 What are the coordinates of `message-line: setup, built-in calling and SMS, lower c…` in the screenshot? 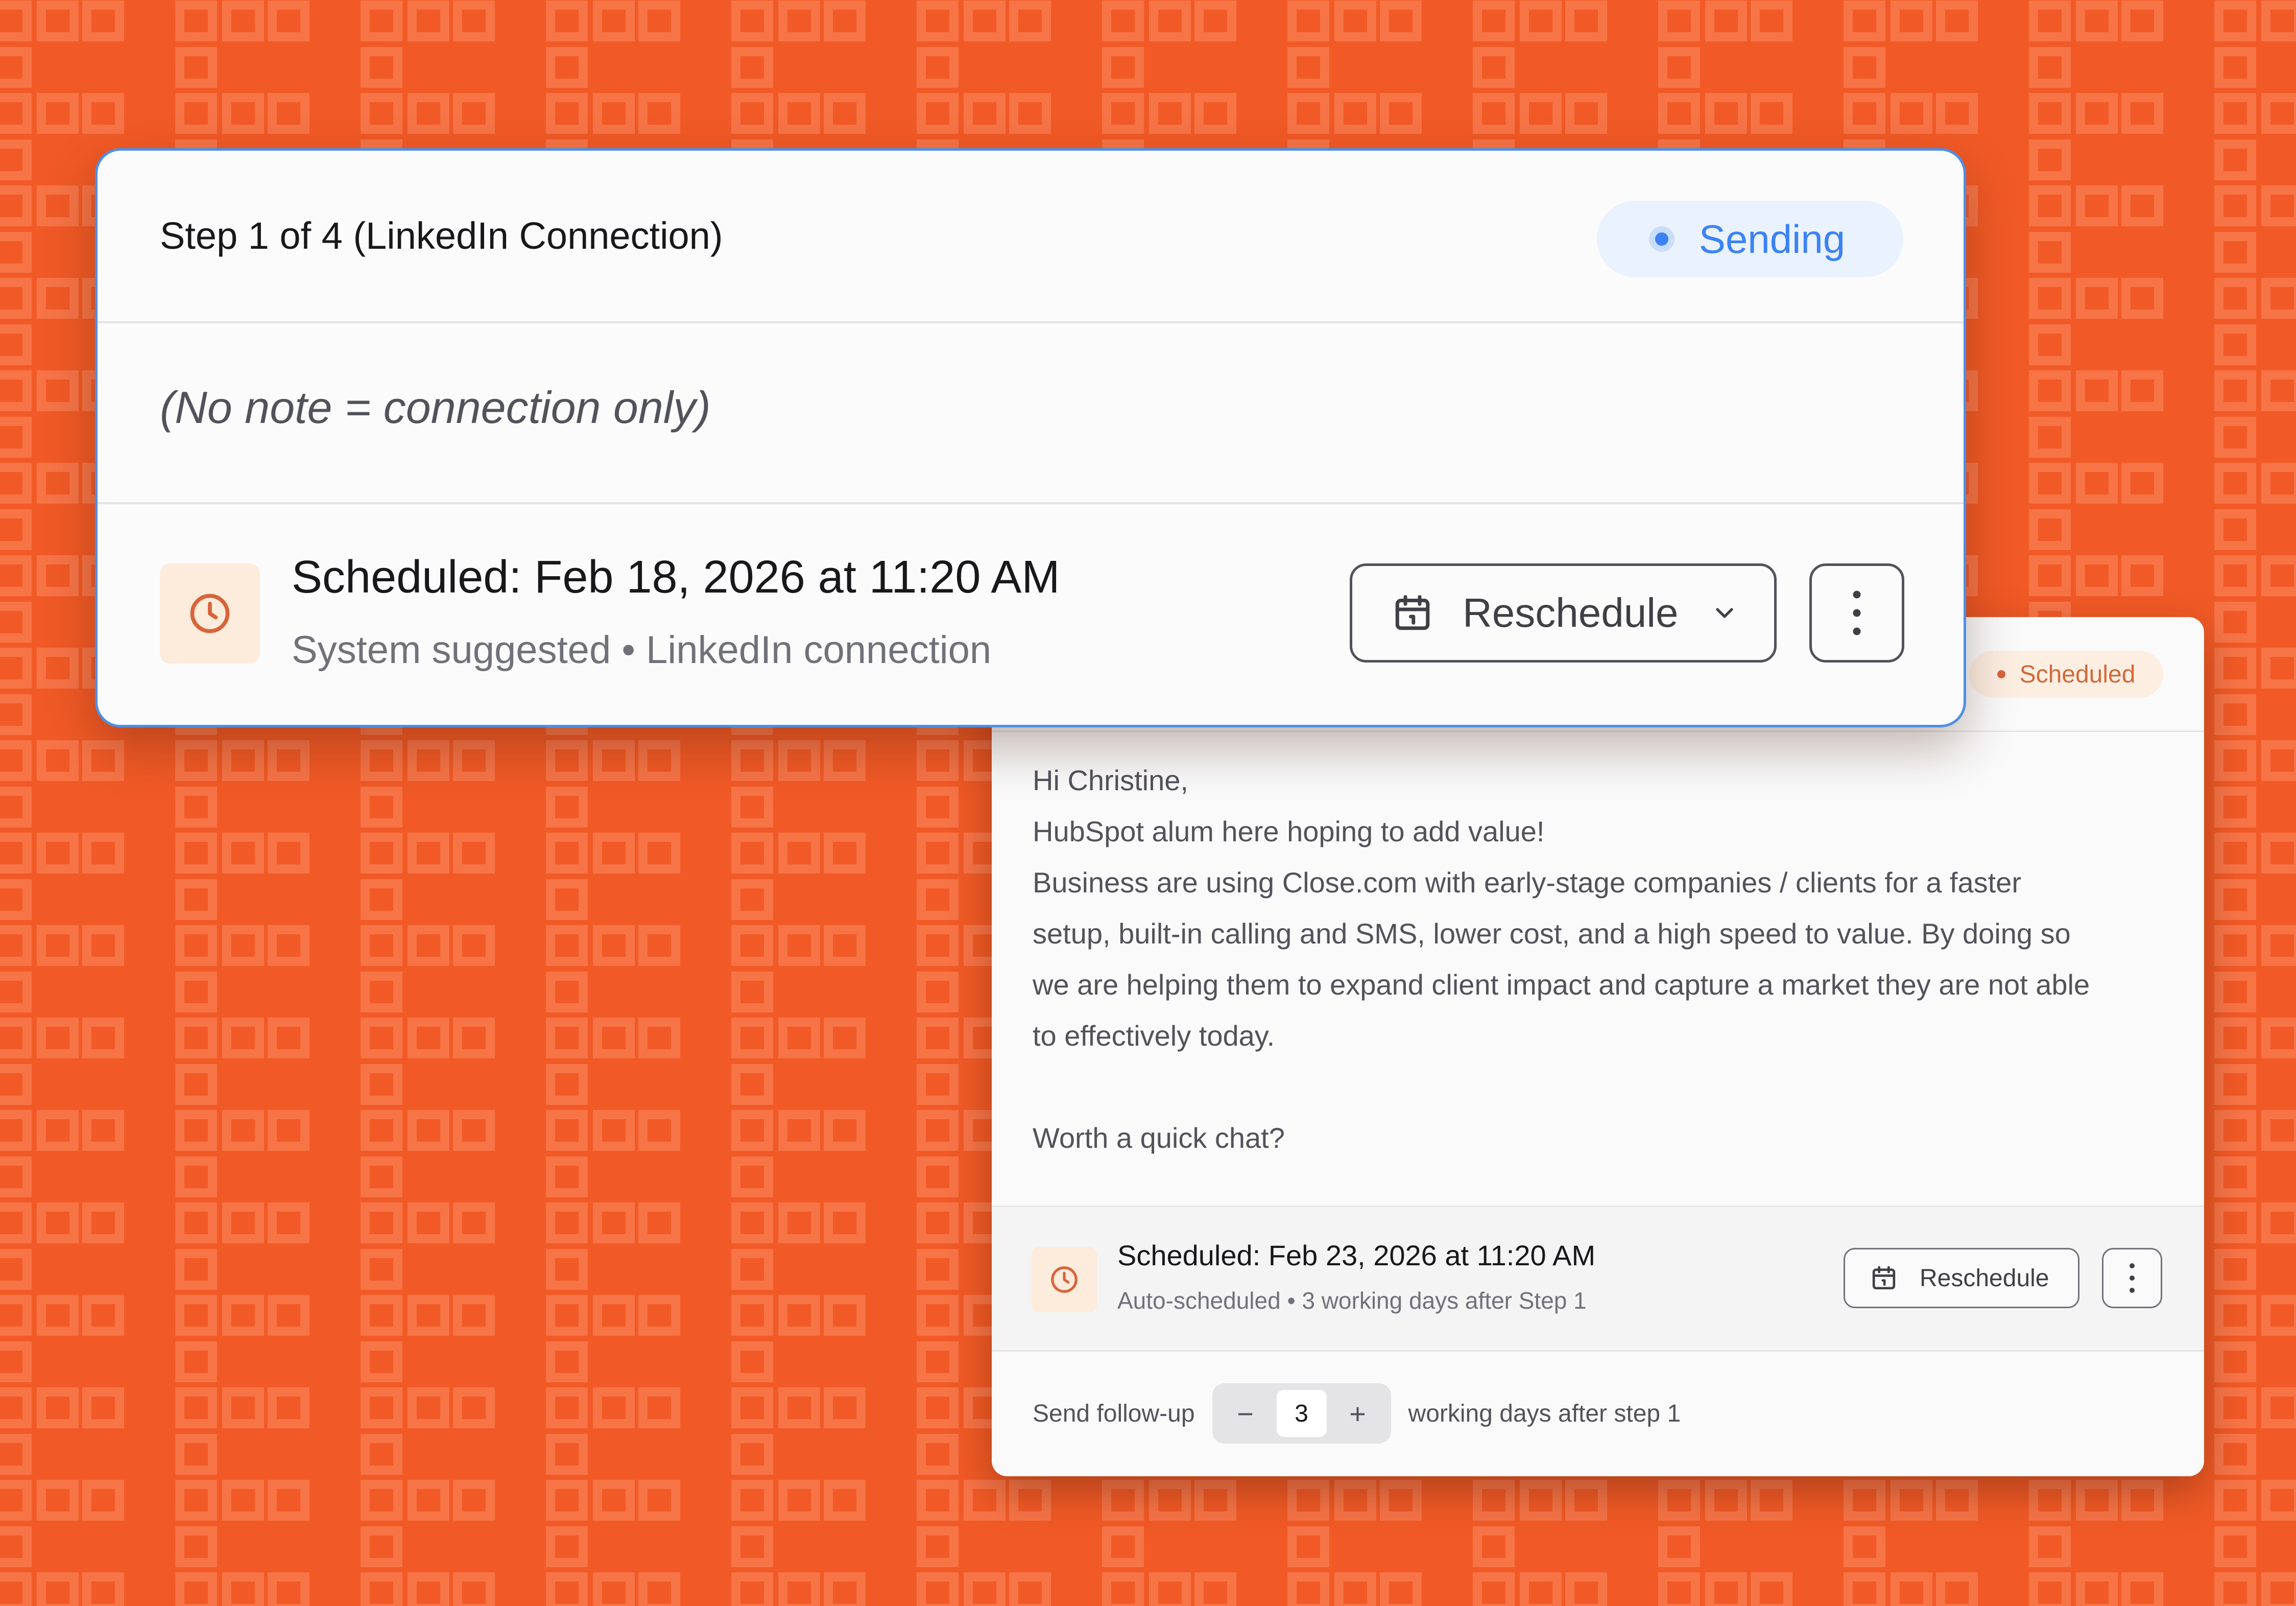 It's located at (1552, 933).